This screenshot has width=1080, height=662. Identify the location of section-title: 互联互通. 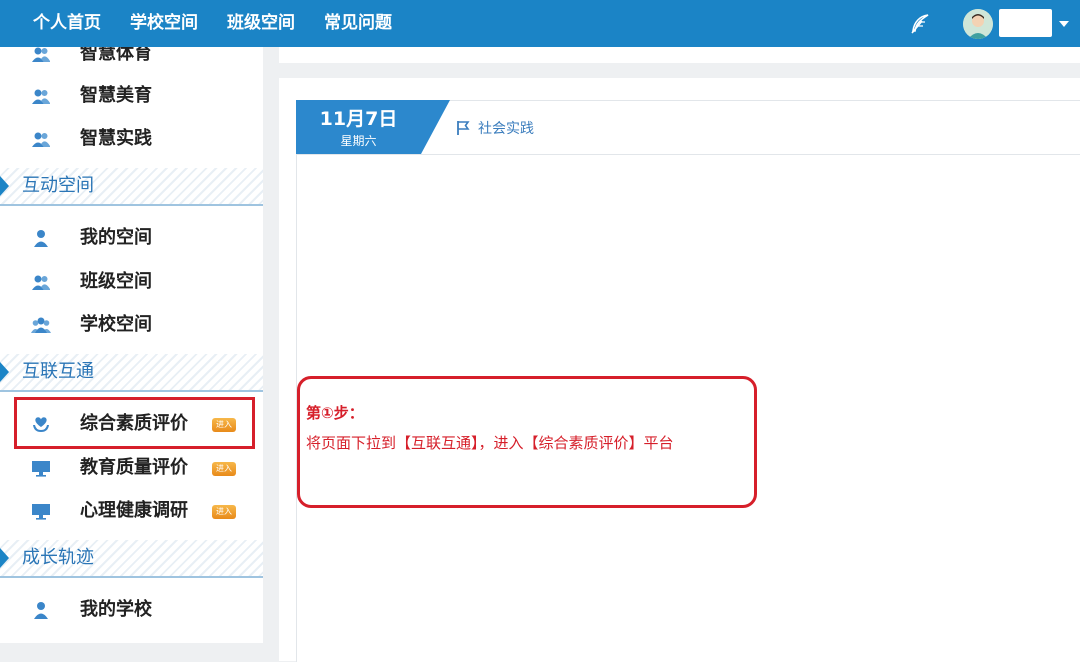
(58, 371).